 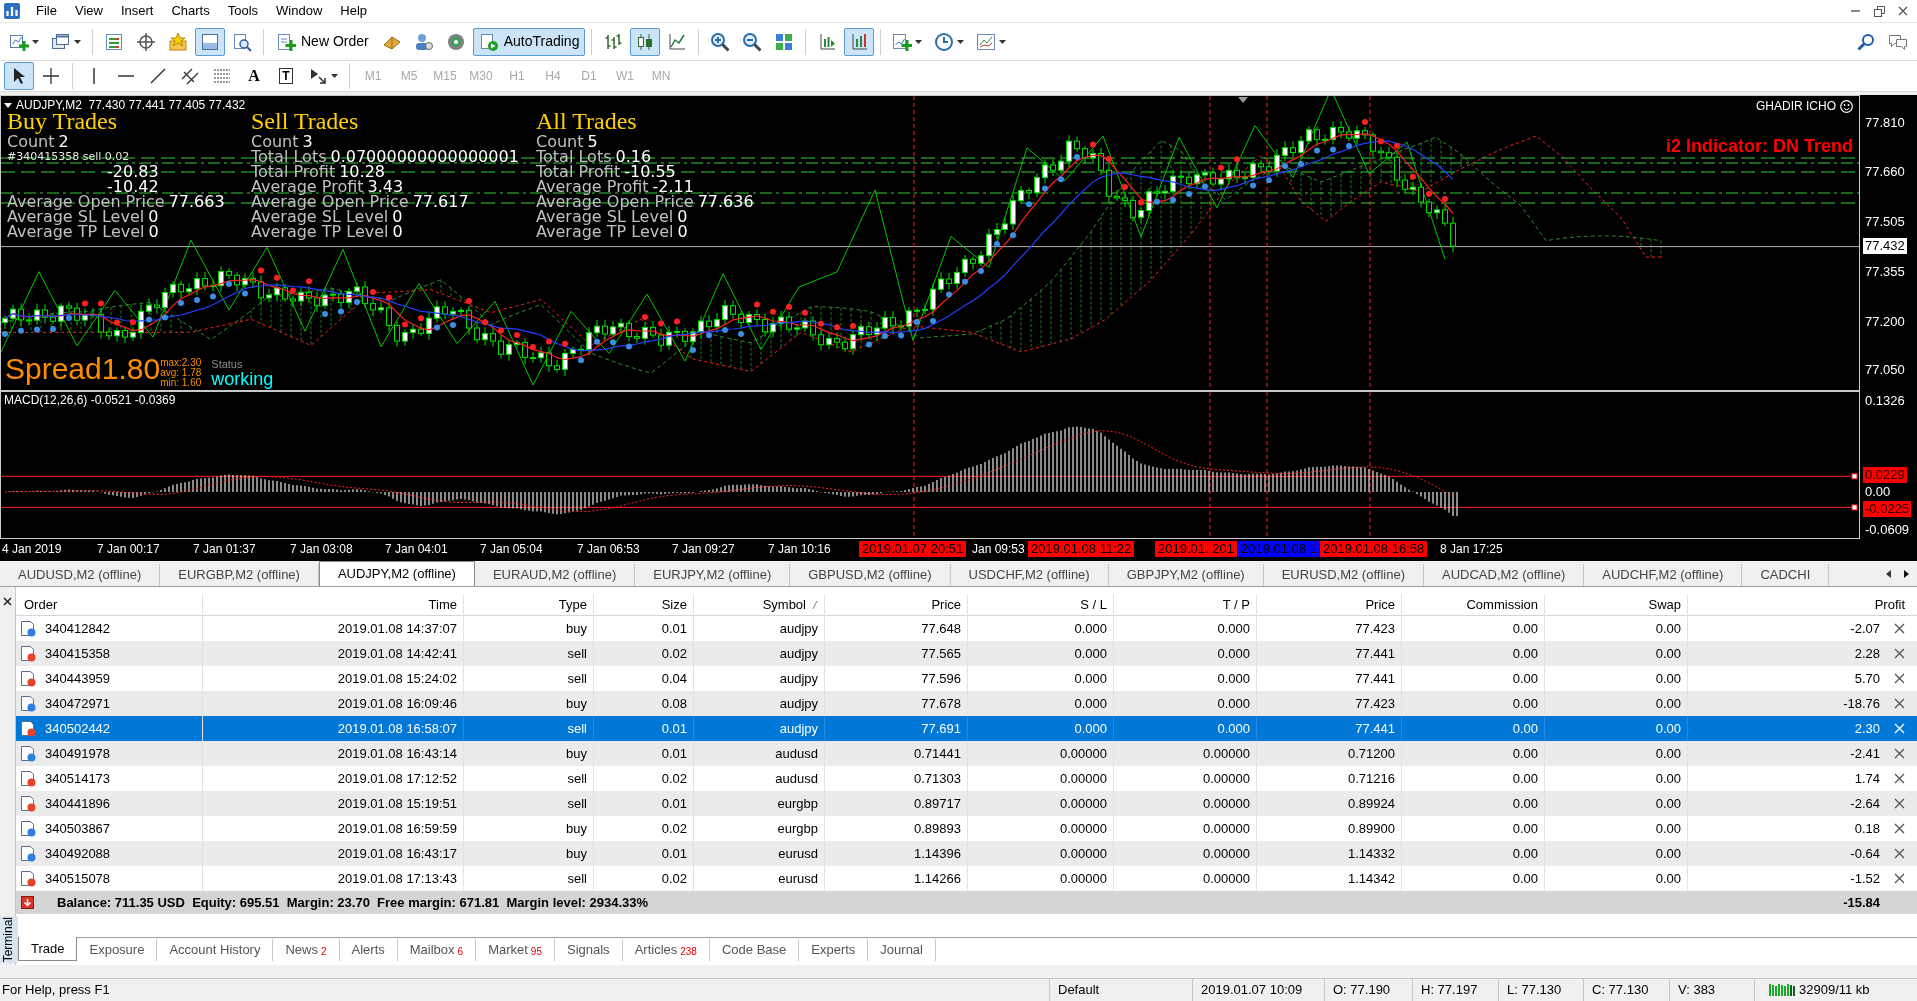 What do you see at coordinates (1375, 704) in the screenshot?
I see `table-cell-text: 77.423` at bounding box center [1375, 704].